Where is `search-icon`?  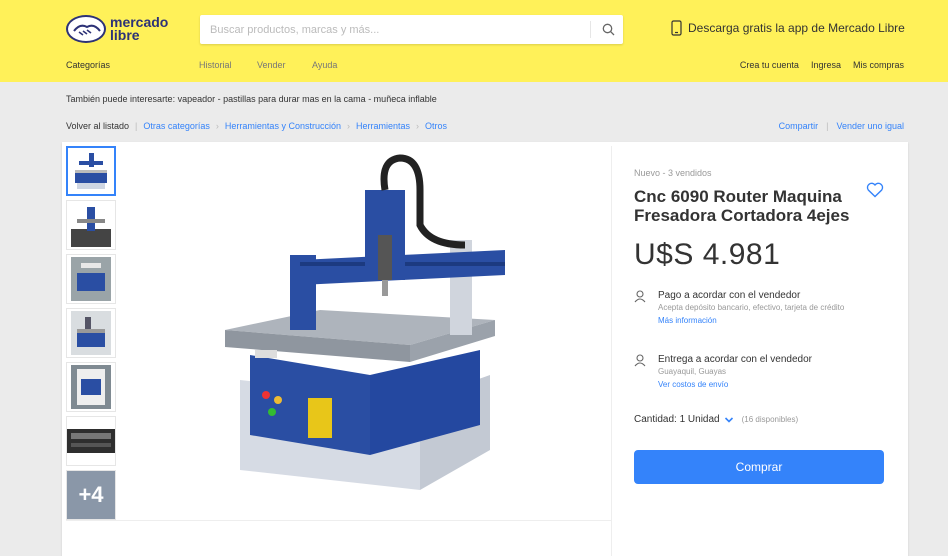
search-icon is located at coordinates (608, 29).